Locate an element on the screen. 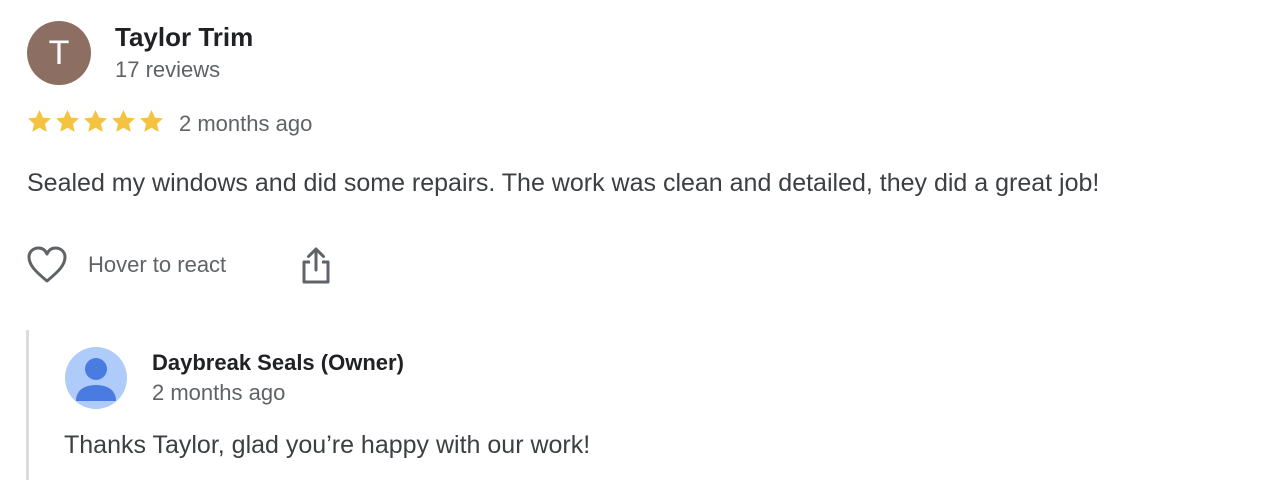  react-label: Hover to react is located at coordinates (157, 265).